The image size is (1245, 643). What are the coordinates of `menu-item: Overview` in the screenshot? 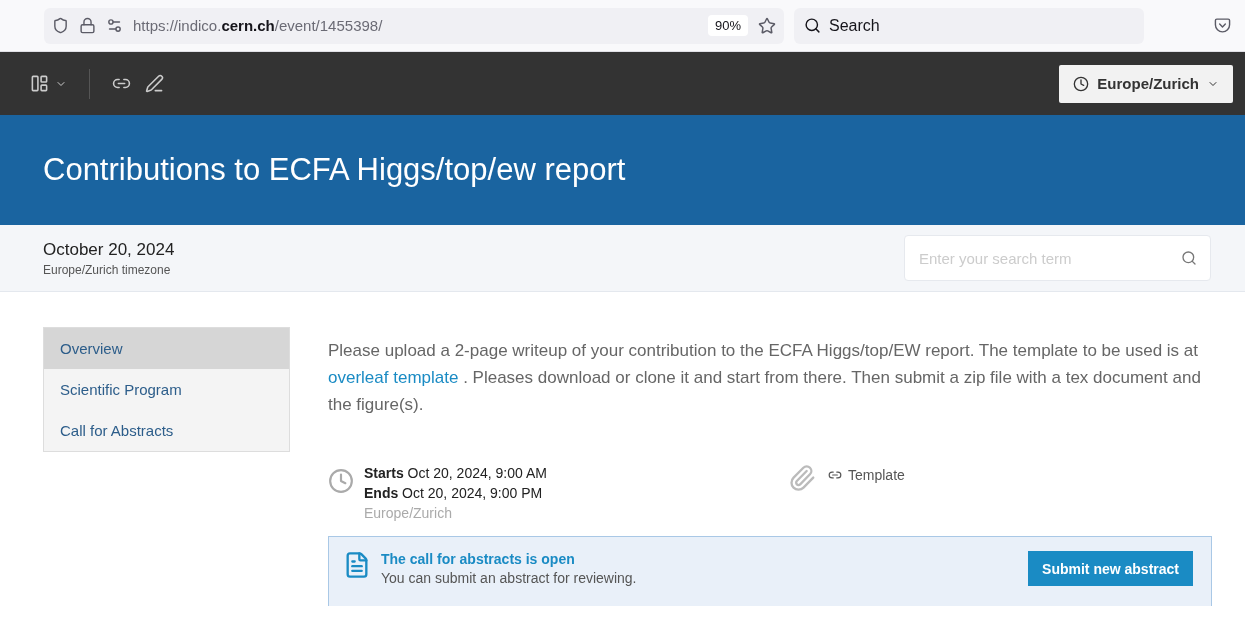 It's located at (166, 348).